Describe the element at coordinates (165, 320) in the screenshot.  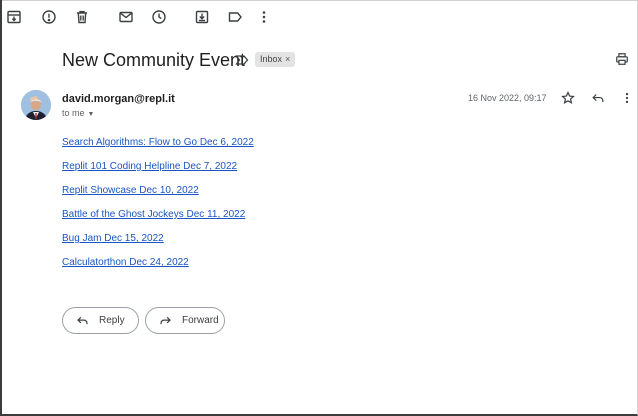
I see `forward-icon` at that location.